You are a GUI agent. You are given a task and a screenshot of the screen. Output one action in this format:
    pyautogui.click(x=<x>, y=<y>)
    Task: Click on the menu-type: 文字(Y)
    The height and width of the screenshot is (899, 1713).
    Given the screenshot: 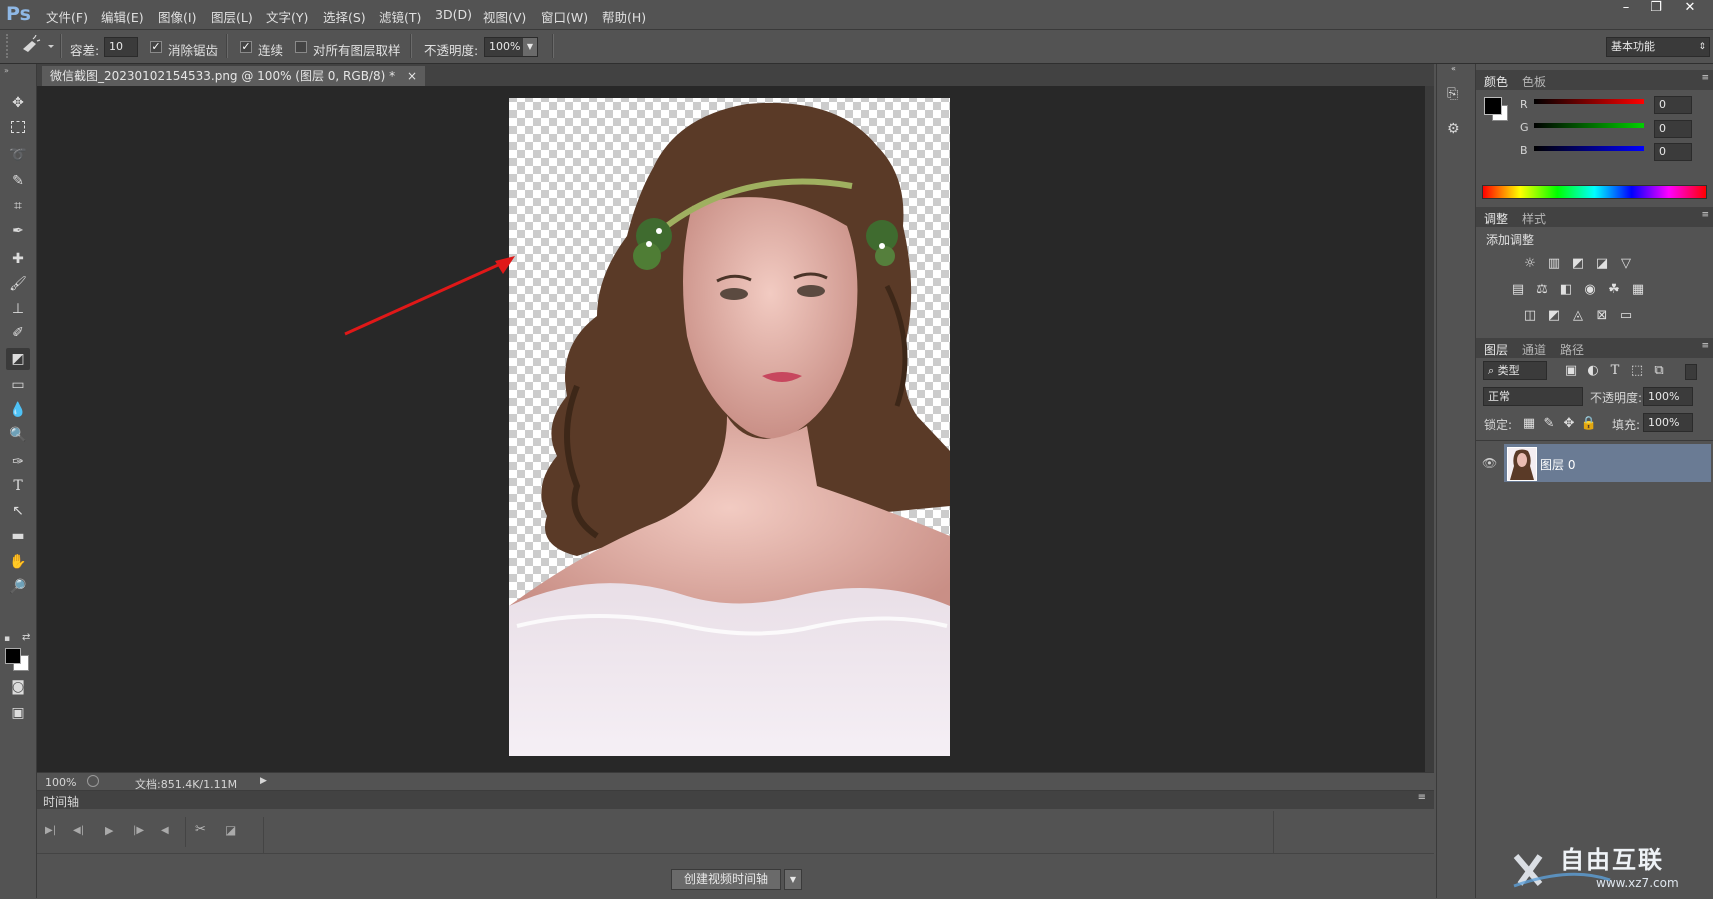 What is the action you would take?
    pyautogui.click(x=287, y=16)
    